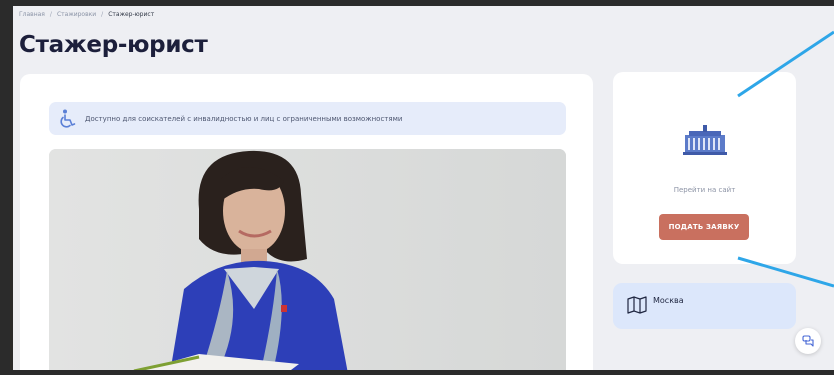  What do you see at coordinates (131, 14) in the screenshot?
I see `breadcrumb-current: Стажер-юрист` at bounding box center [131, 14].